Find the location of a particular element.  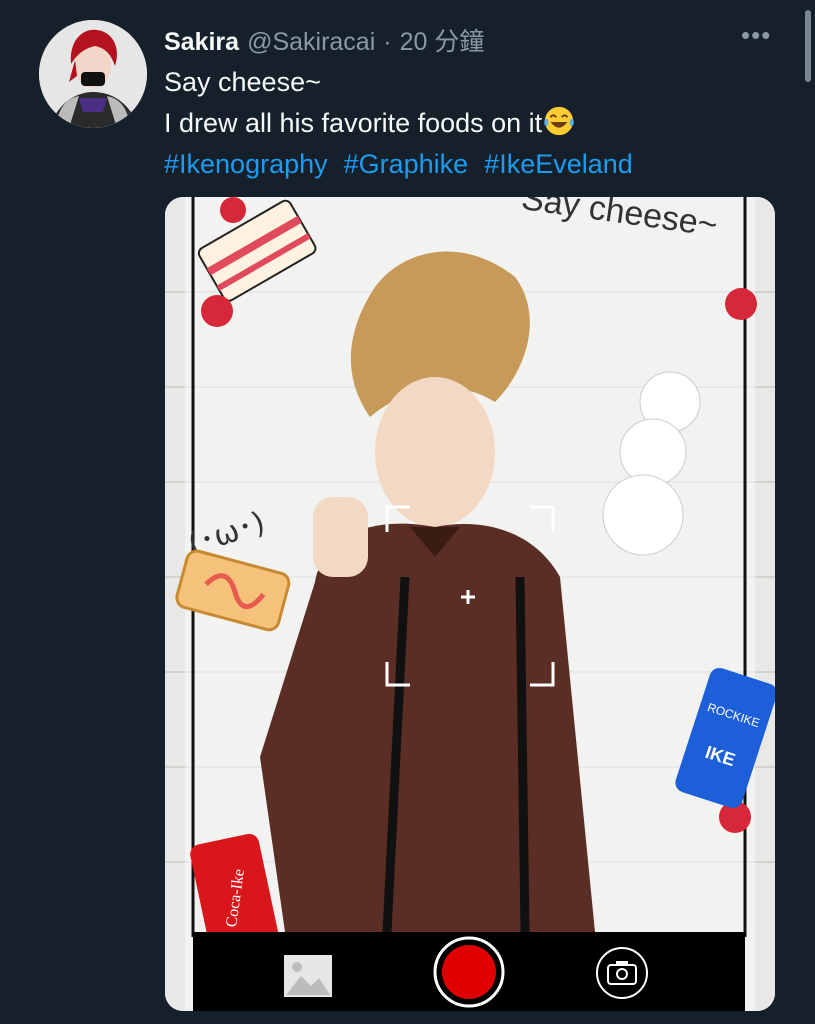

tweet-text-line-2: I drew all his favorite foods on it is located at coordinates (474, 123).